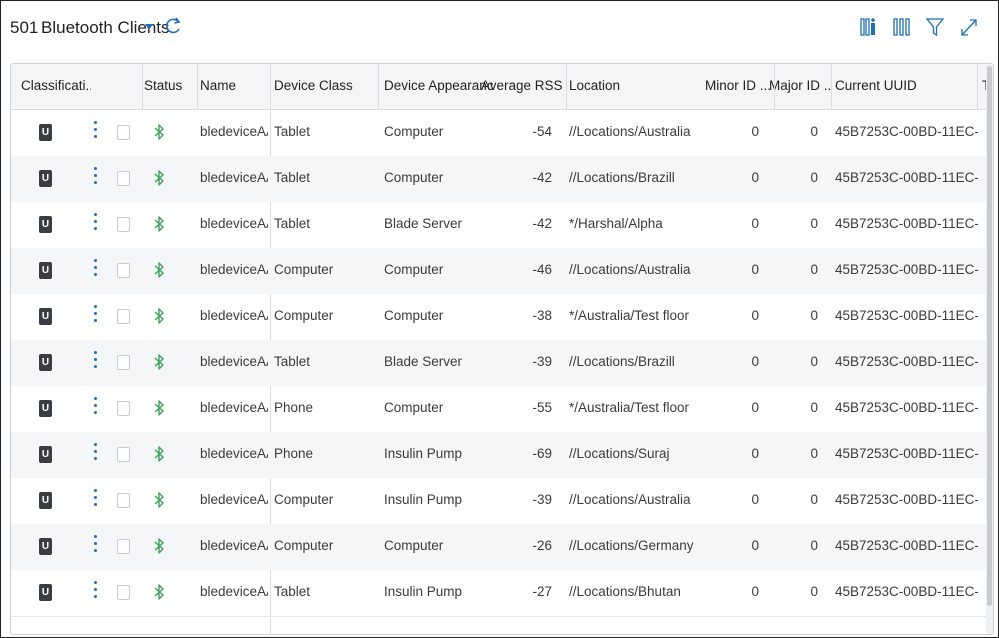  I want to click on average-rssi: -27, so click(542, 591).